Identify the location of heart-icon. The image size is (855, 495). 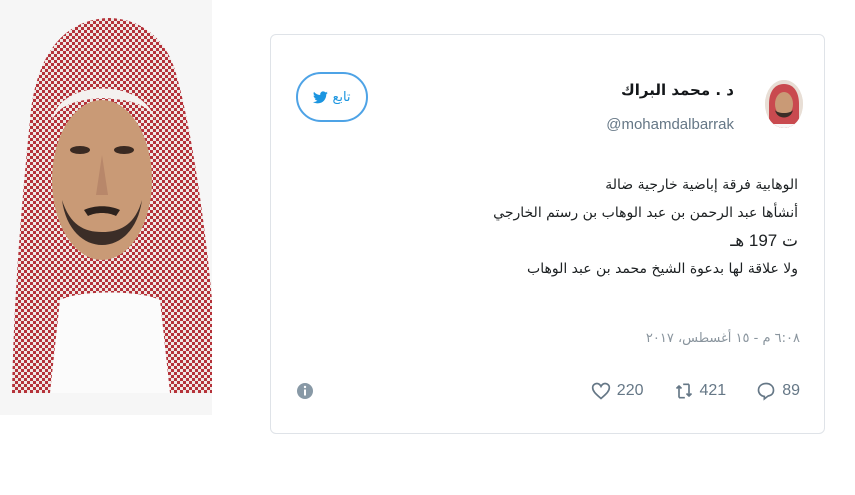
(600, 391).